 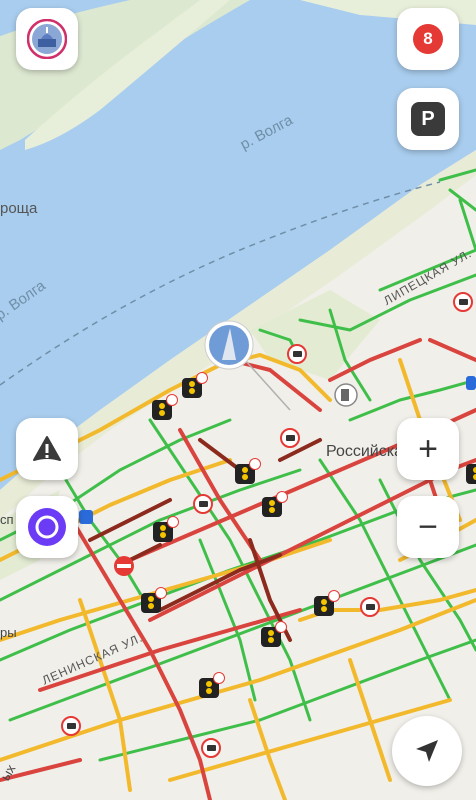 What do you see at coordinates (19, 208) in the screenshot?
I see `grove-label: роща` at bounding box center [19, 208].